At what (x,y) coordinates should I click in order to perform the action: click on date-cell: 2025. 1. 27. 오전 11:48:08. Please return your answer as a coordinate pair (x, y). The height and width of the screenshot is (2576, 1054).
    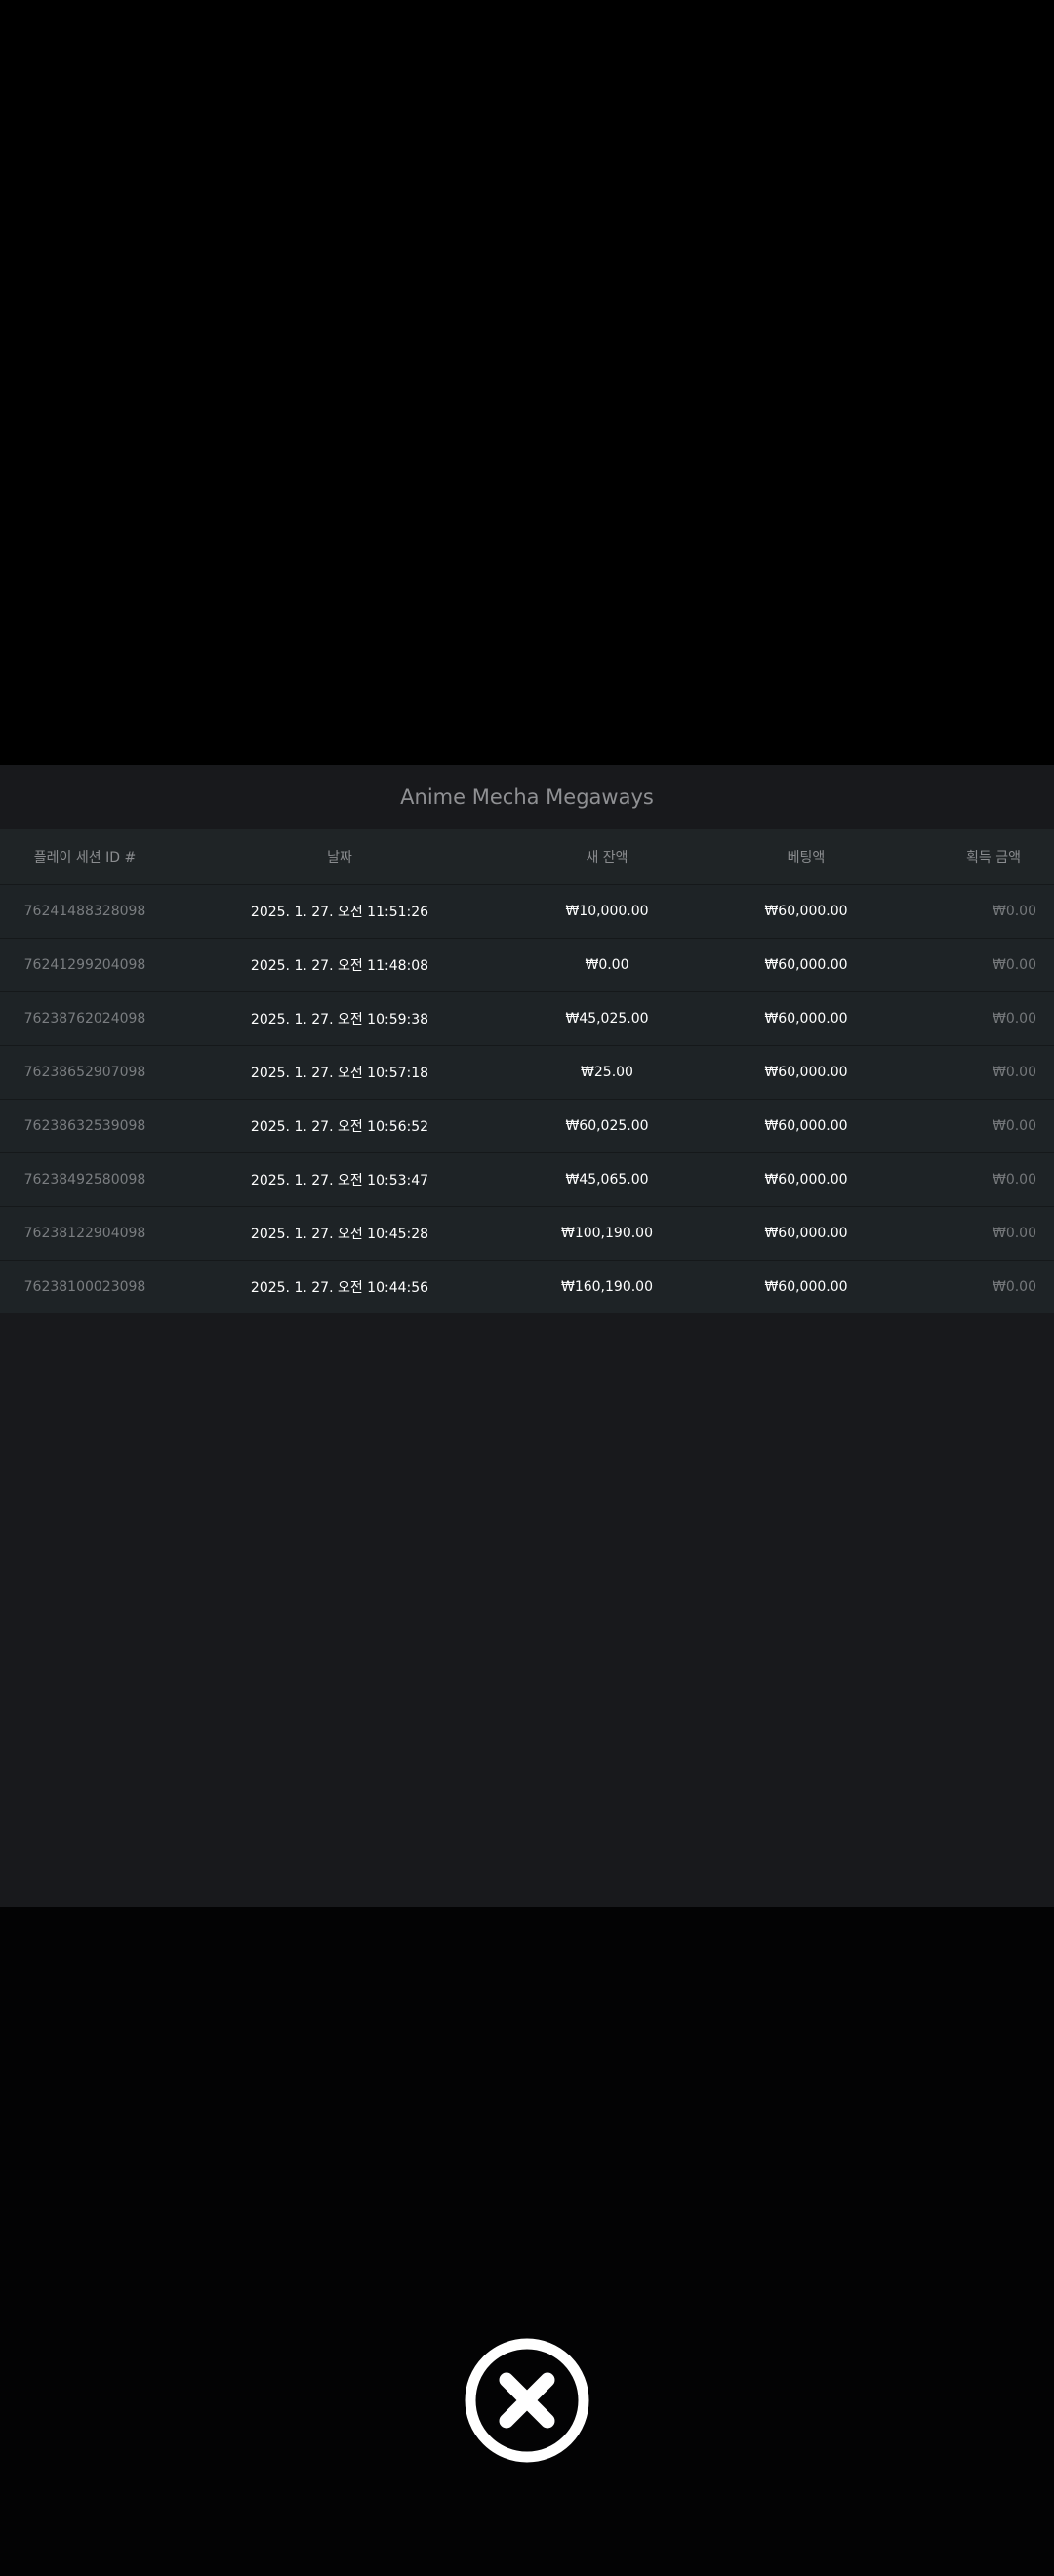
    Looking at the image, I should click on (339, 965).